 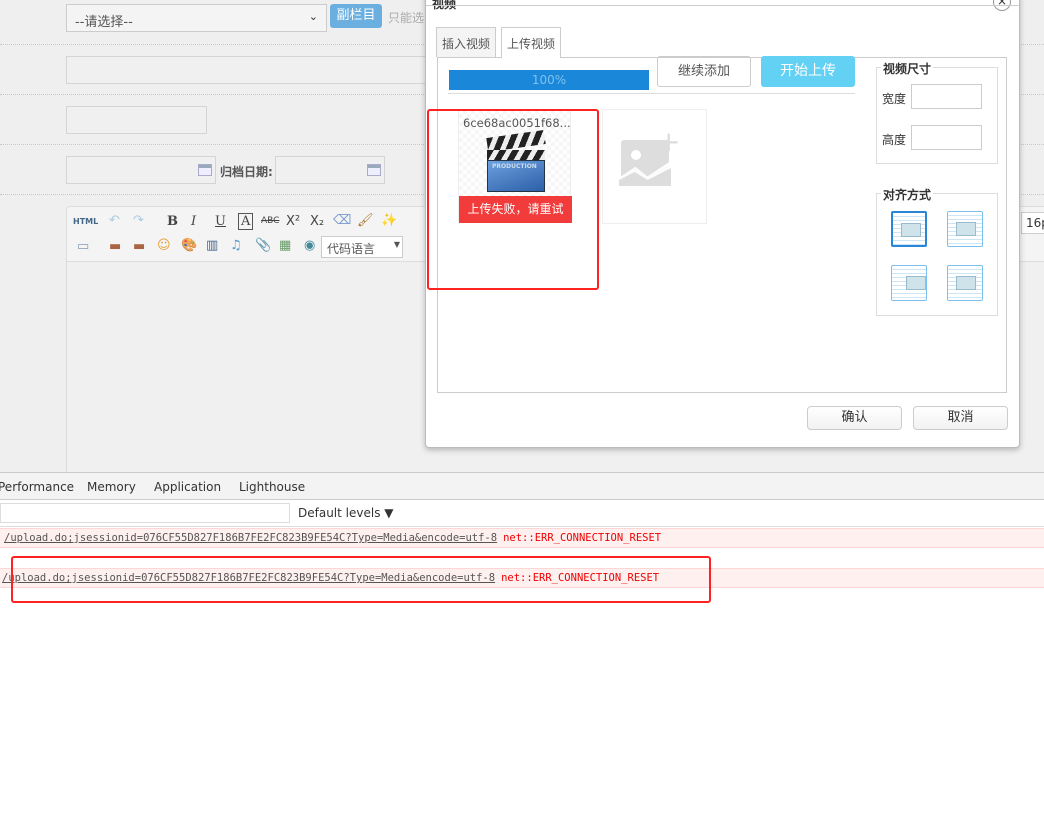 I want to click on code-language-select: 代码语言 ▼, so click(x=362, y=247).